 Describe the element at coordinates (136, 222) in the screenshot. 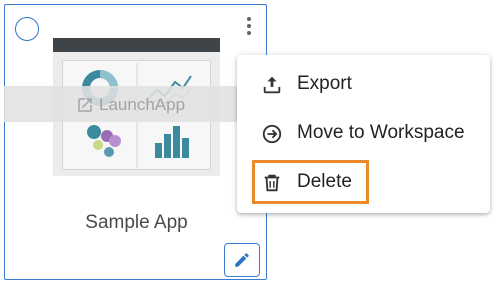

I see `app-name: Sample App` at that location.